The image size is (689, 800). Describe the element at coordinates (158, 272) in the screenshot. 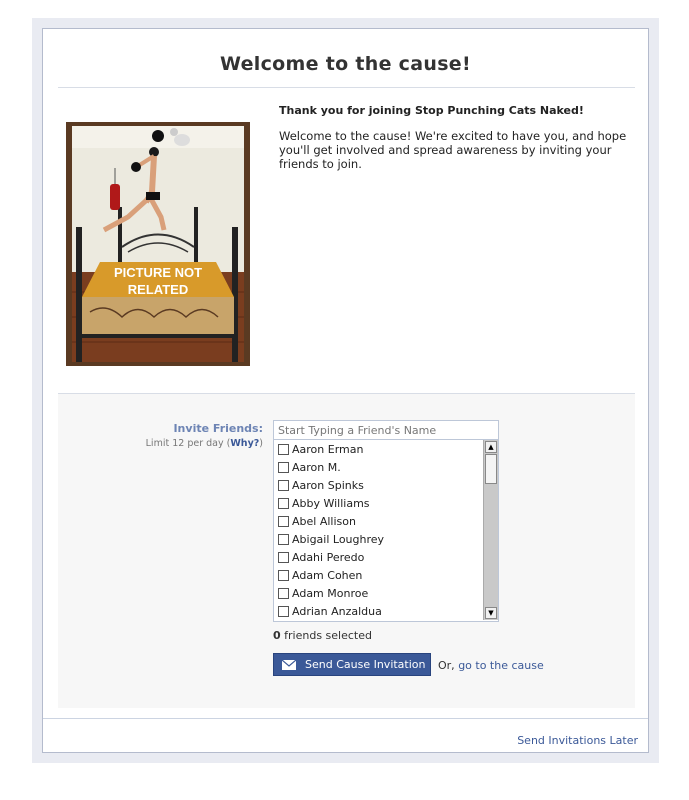

I see `photo-caption-line1: PICTURE NOT` at that location.